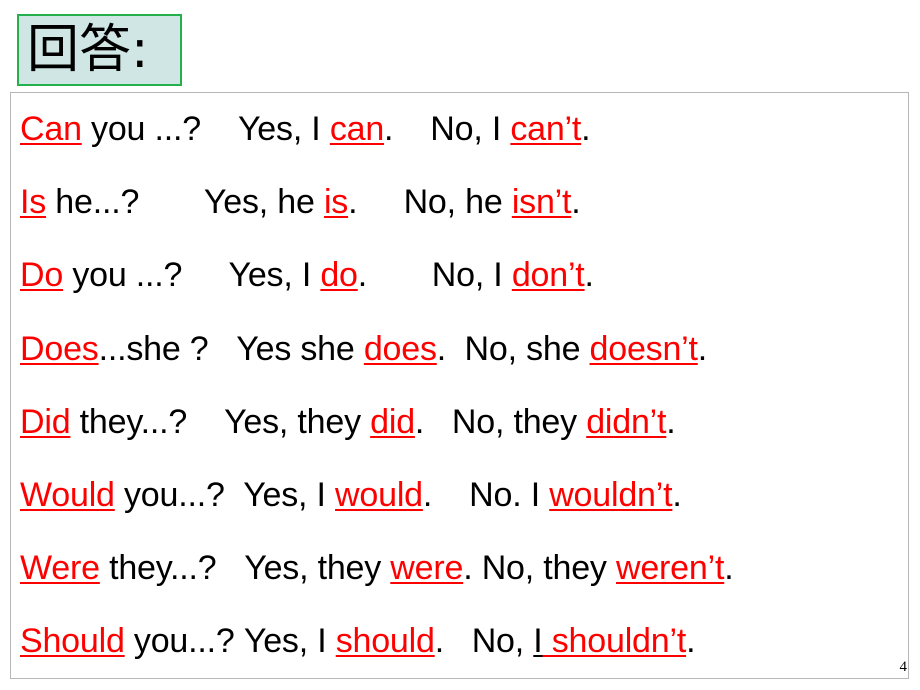  Describe the element at coordinates (379, 495) in the screenshot. I see `affirmative-verb: would` at that location.